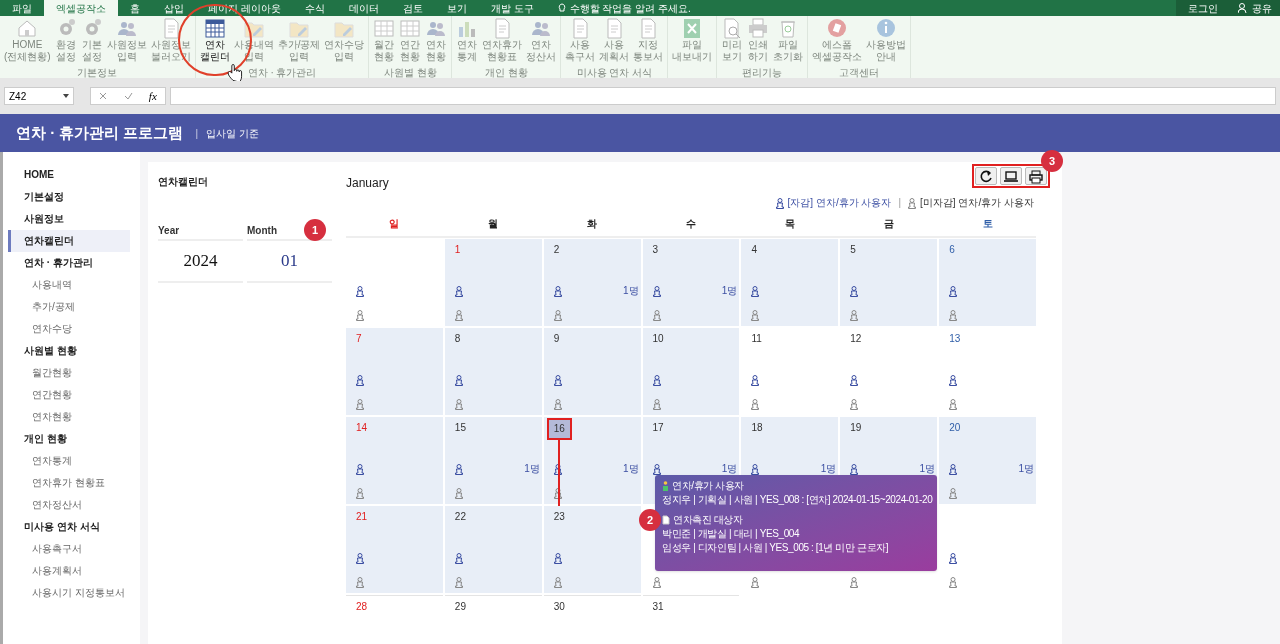 This screenshot has width=1280, height=644. Describe the element at coordinates (853, 250) in the screenshot. I see `day-number: 5` at that location.